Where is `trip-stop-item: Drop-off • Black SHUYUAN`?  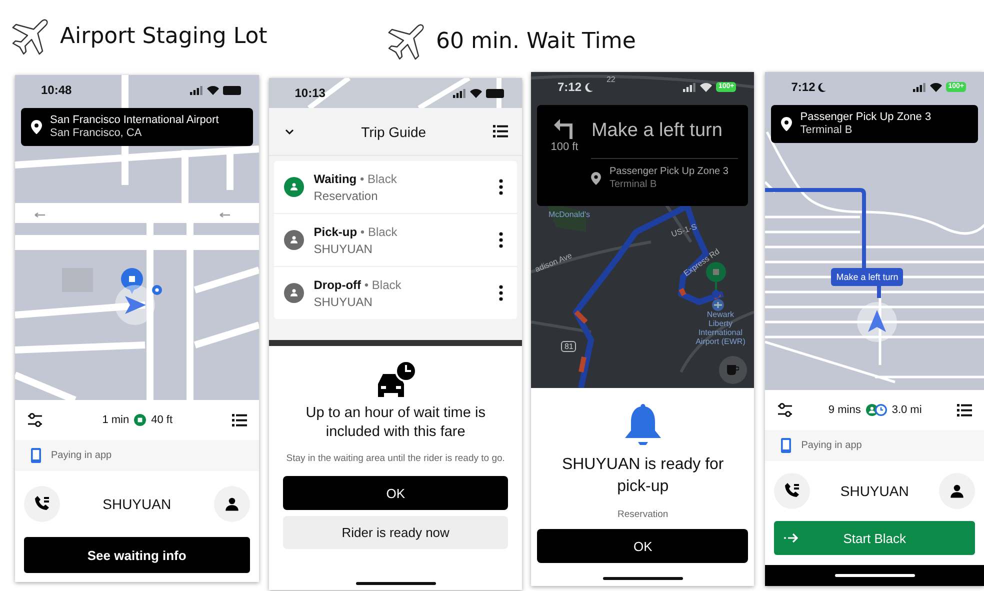 trip-stop-item: Drop-off • Black SHUYUAN is located at coordinates (396, 293).